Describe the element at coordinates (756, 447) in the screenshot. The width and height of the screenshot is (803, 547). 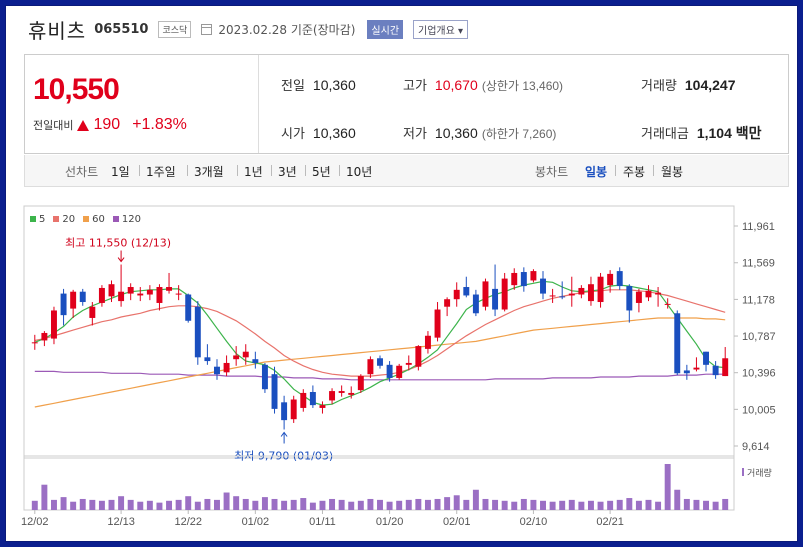
I see `y-tick-label: 9,614` at that location.